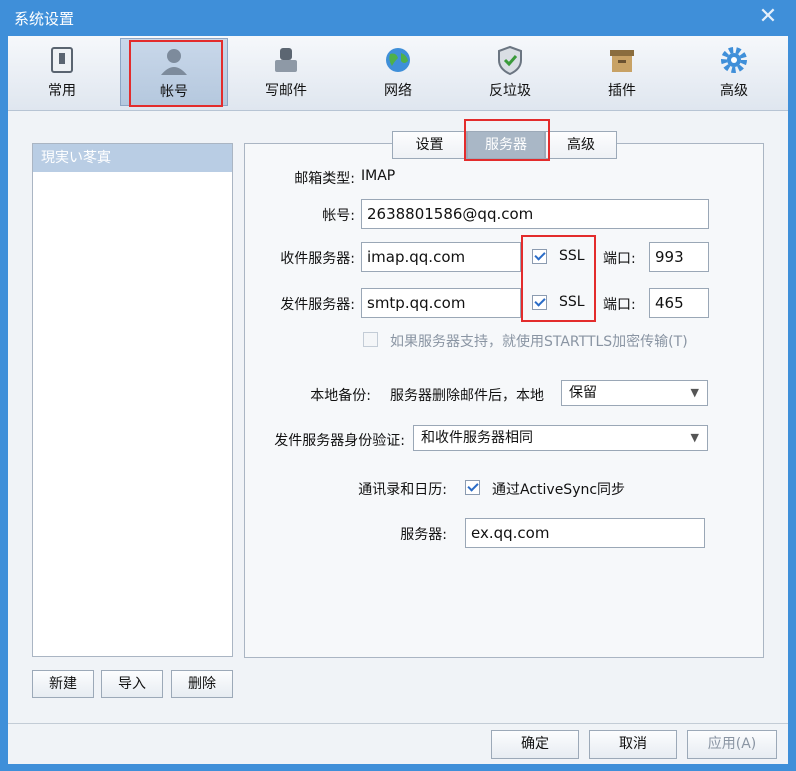 The height and width of the screenshot is (771, 796). What do you see at coordinates (339, 441) in the screenshot?
I see `smtp-auth-label: 发件服务器身份验证:` at bounding box center [339, 441].